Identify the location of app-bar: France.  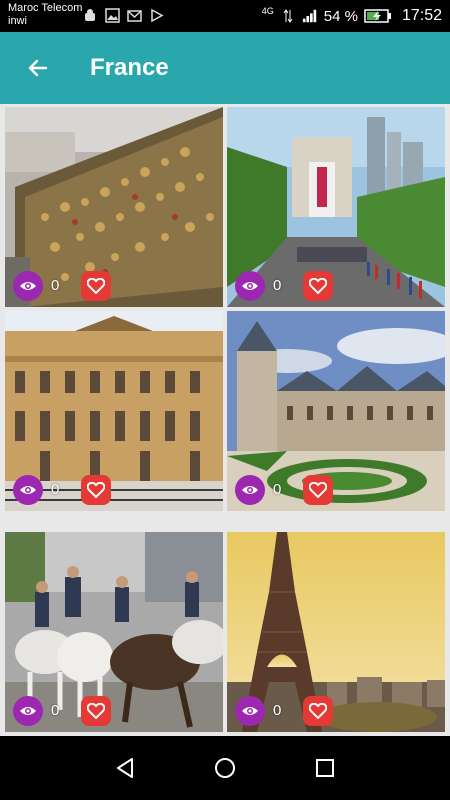
(225, 68).